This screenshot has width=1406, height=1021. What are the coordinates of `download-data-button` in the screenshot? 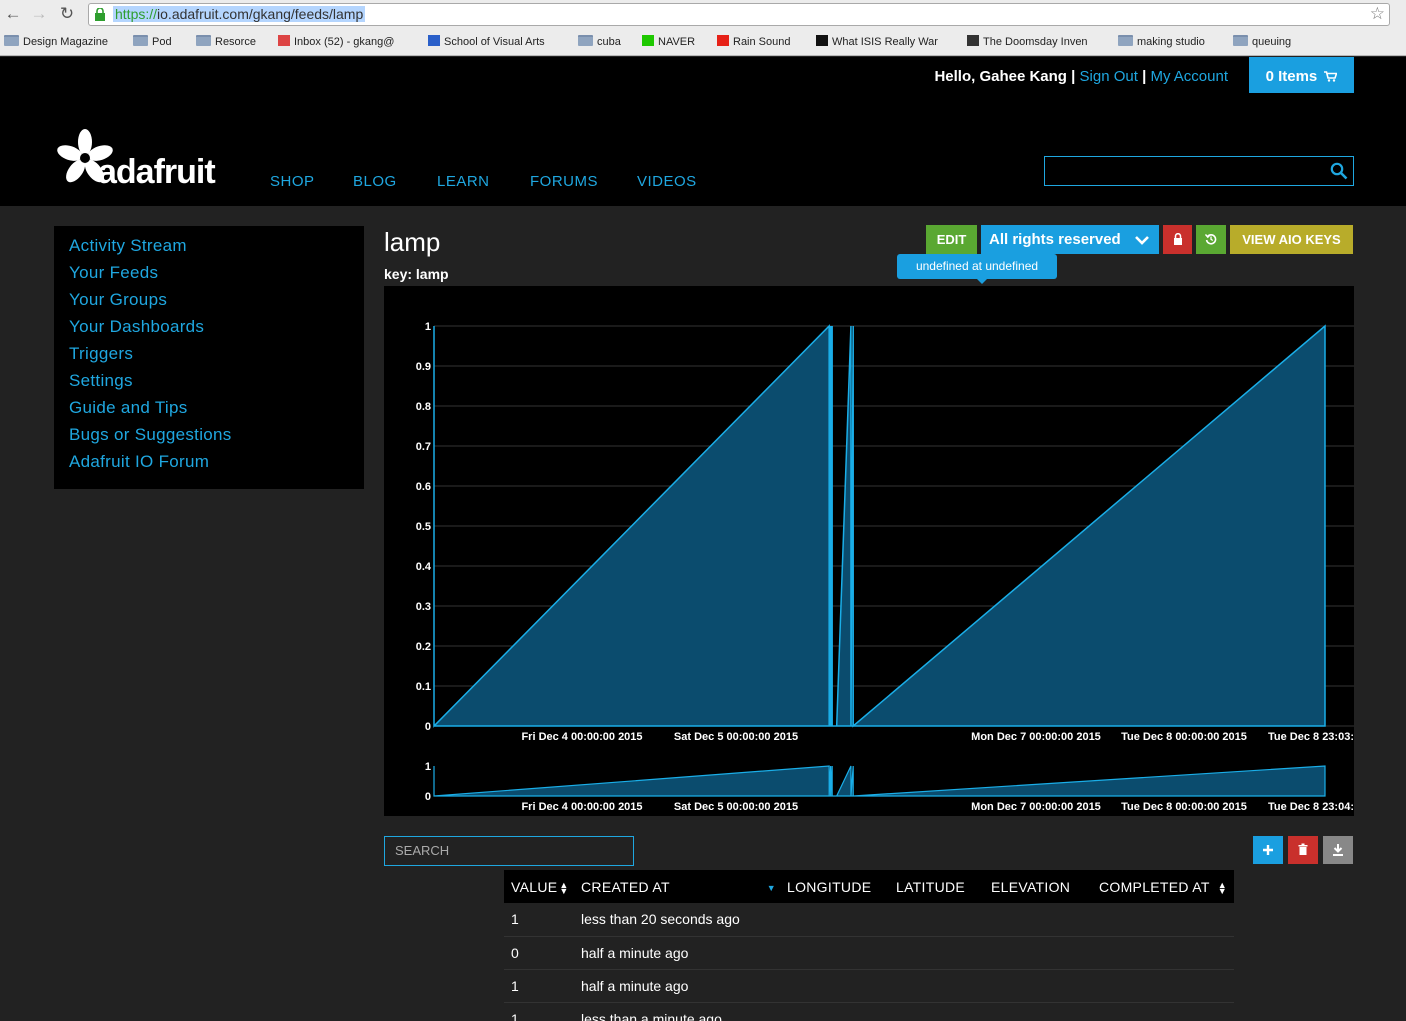 It's located at (1338, 850).